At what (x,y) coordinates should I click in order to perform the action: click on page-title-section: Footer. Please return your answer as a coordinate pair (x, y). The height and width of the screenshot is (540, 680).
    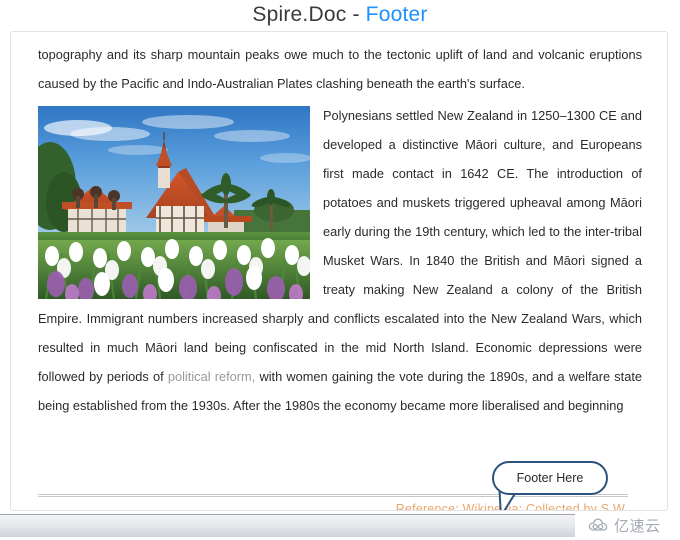
    Looking at the image, I should click on (396, 14).